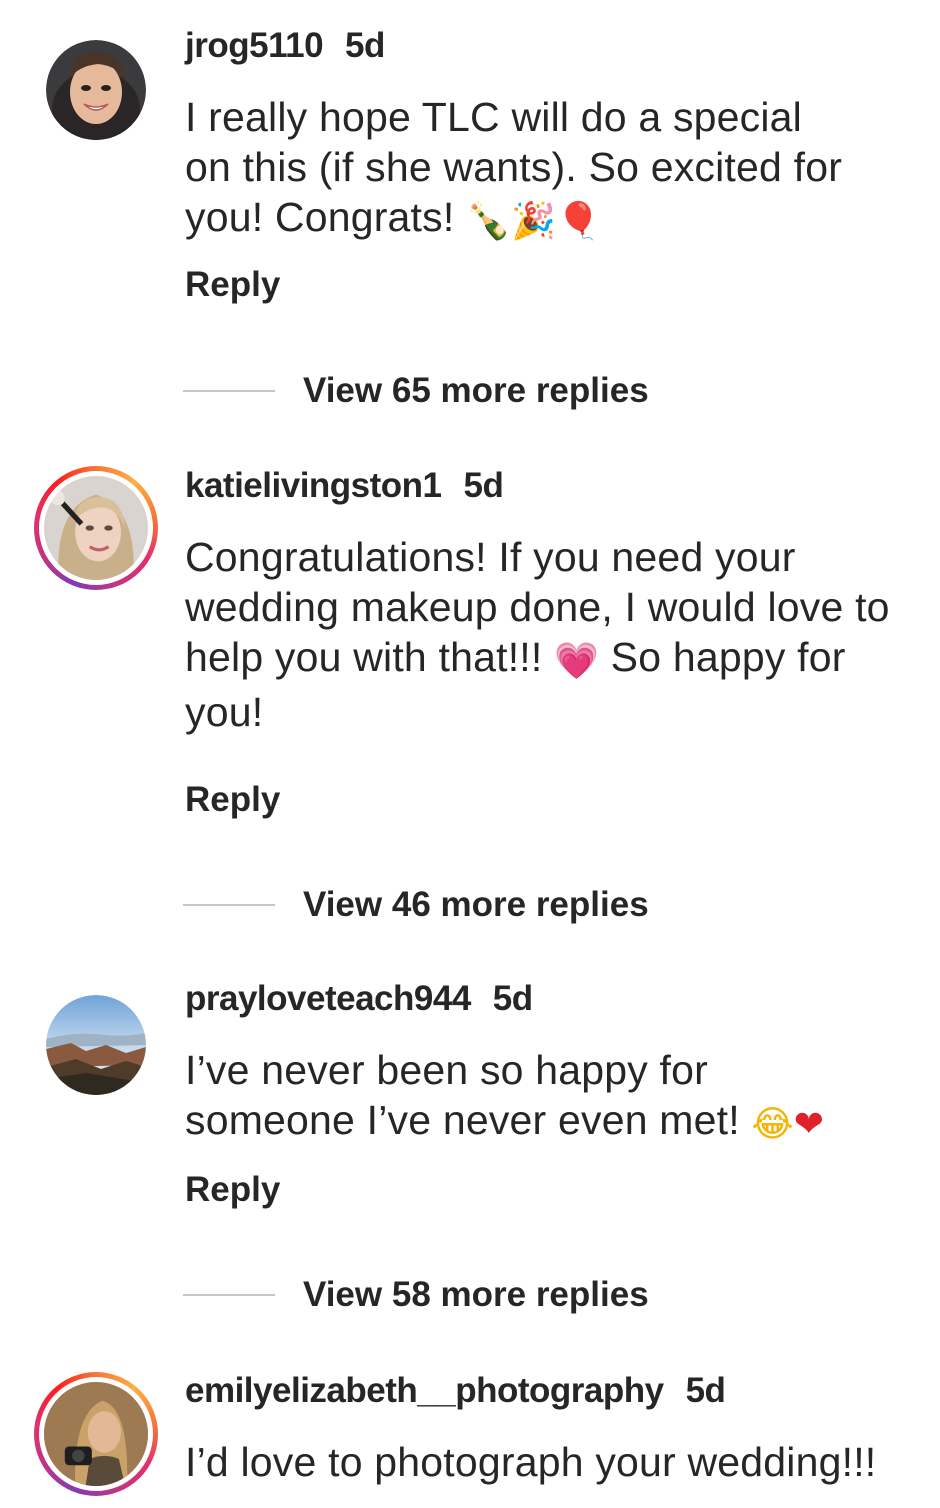 This screenshot has width=940, height=1508. I want to click on view-more-replies-button: View 58 more replies, so click(416, 1295).